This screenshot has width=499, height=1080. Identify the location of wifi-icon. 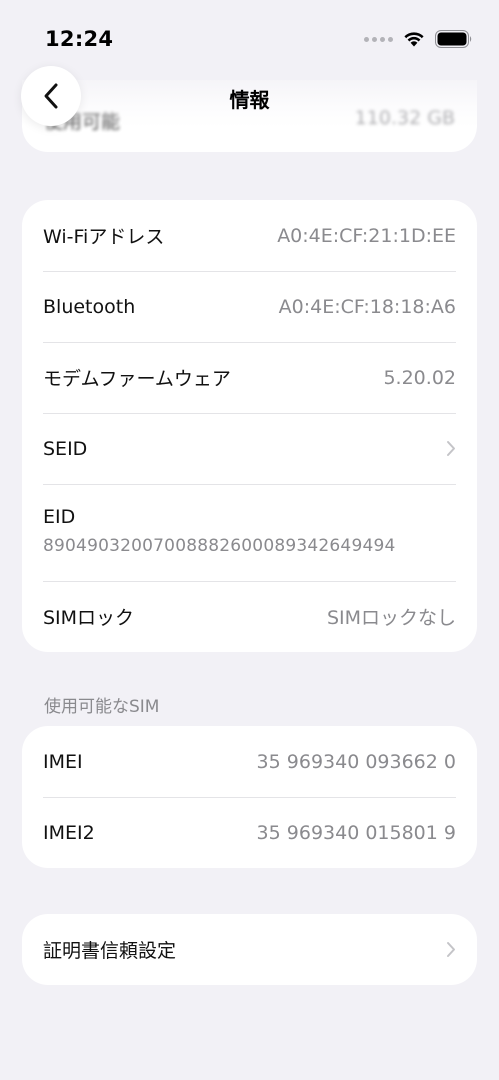
(414, 39).